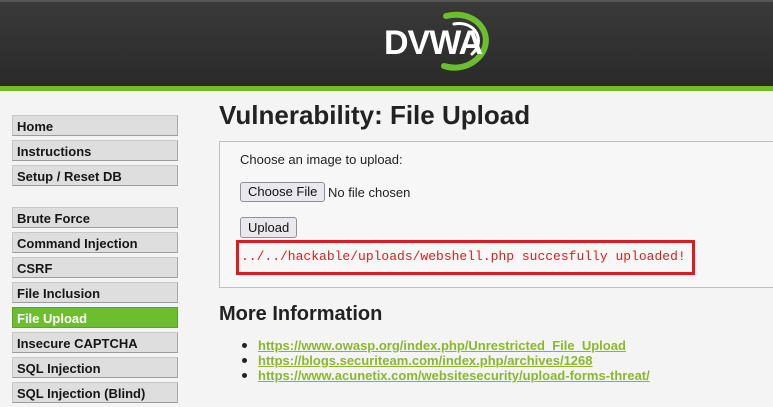 The width and height of the screenshot is (773, 407). I want to click on menu-item-setup-reset-db: Setup / Reset DB, so click(95, 175).